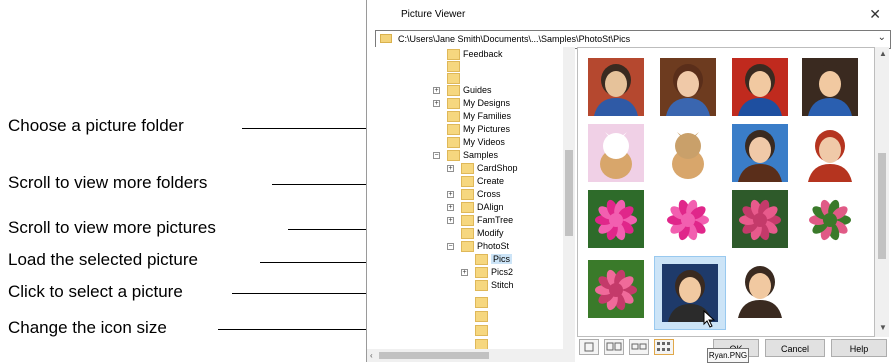  What do you see at coordinates (882, 37) in the screenshot?
I see `chevron-down-icon: ⌄` at bounding box center [882, 37].